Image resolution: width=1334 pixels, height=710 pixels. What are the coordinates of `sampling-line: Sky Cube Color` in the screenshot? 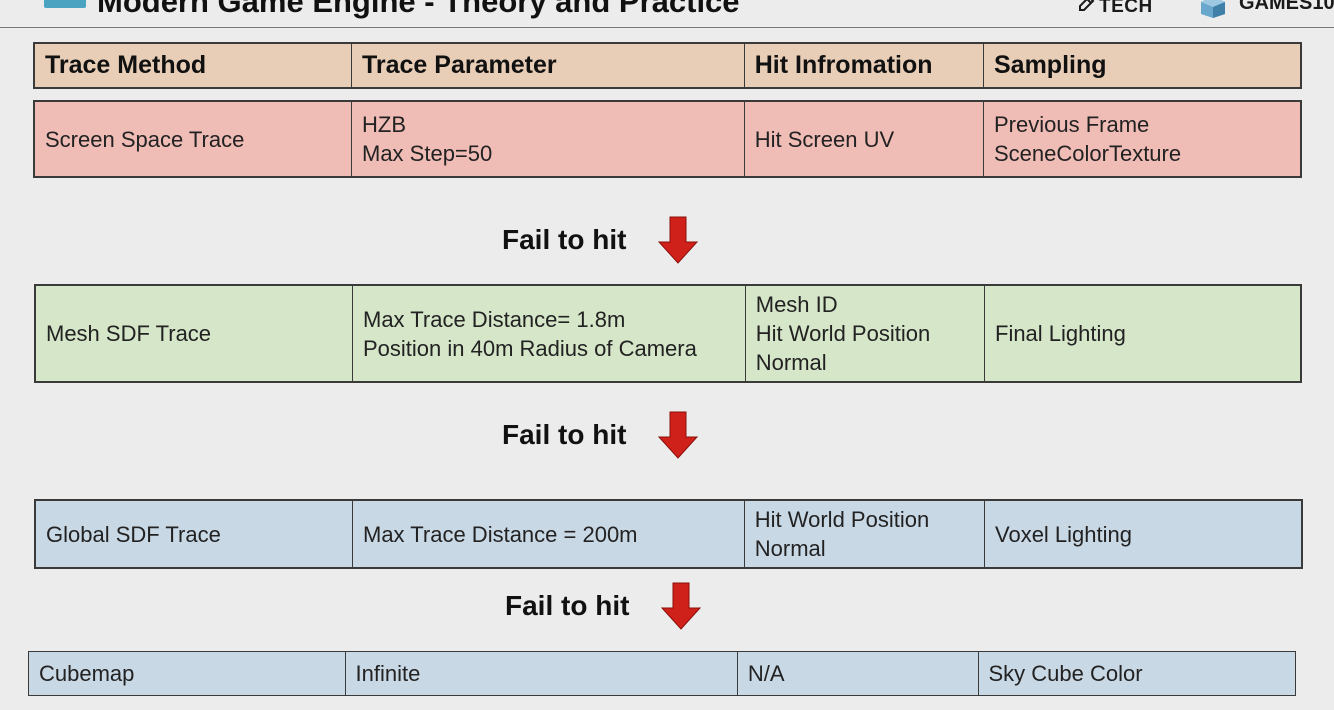 It's located at (1065, 673).